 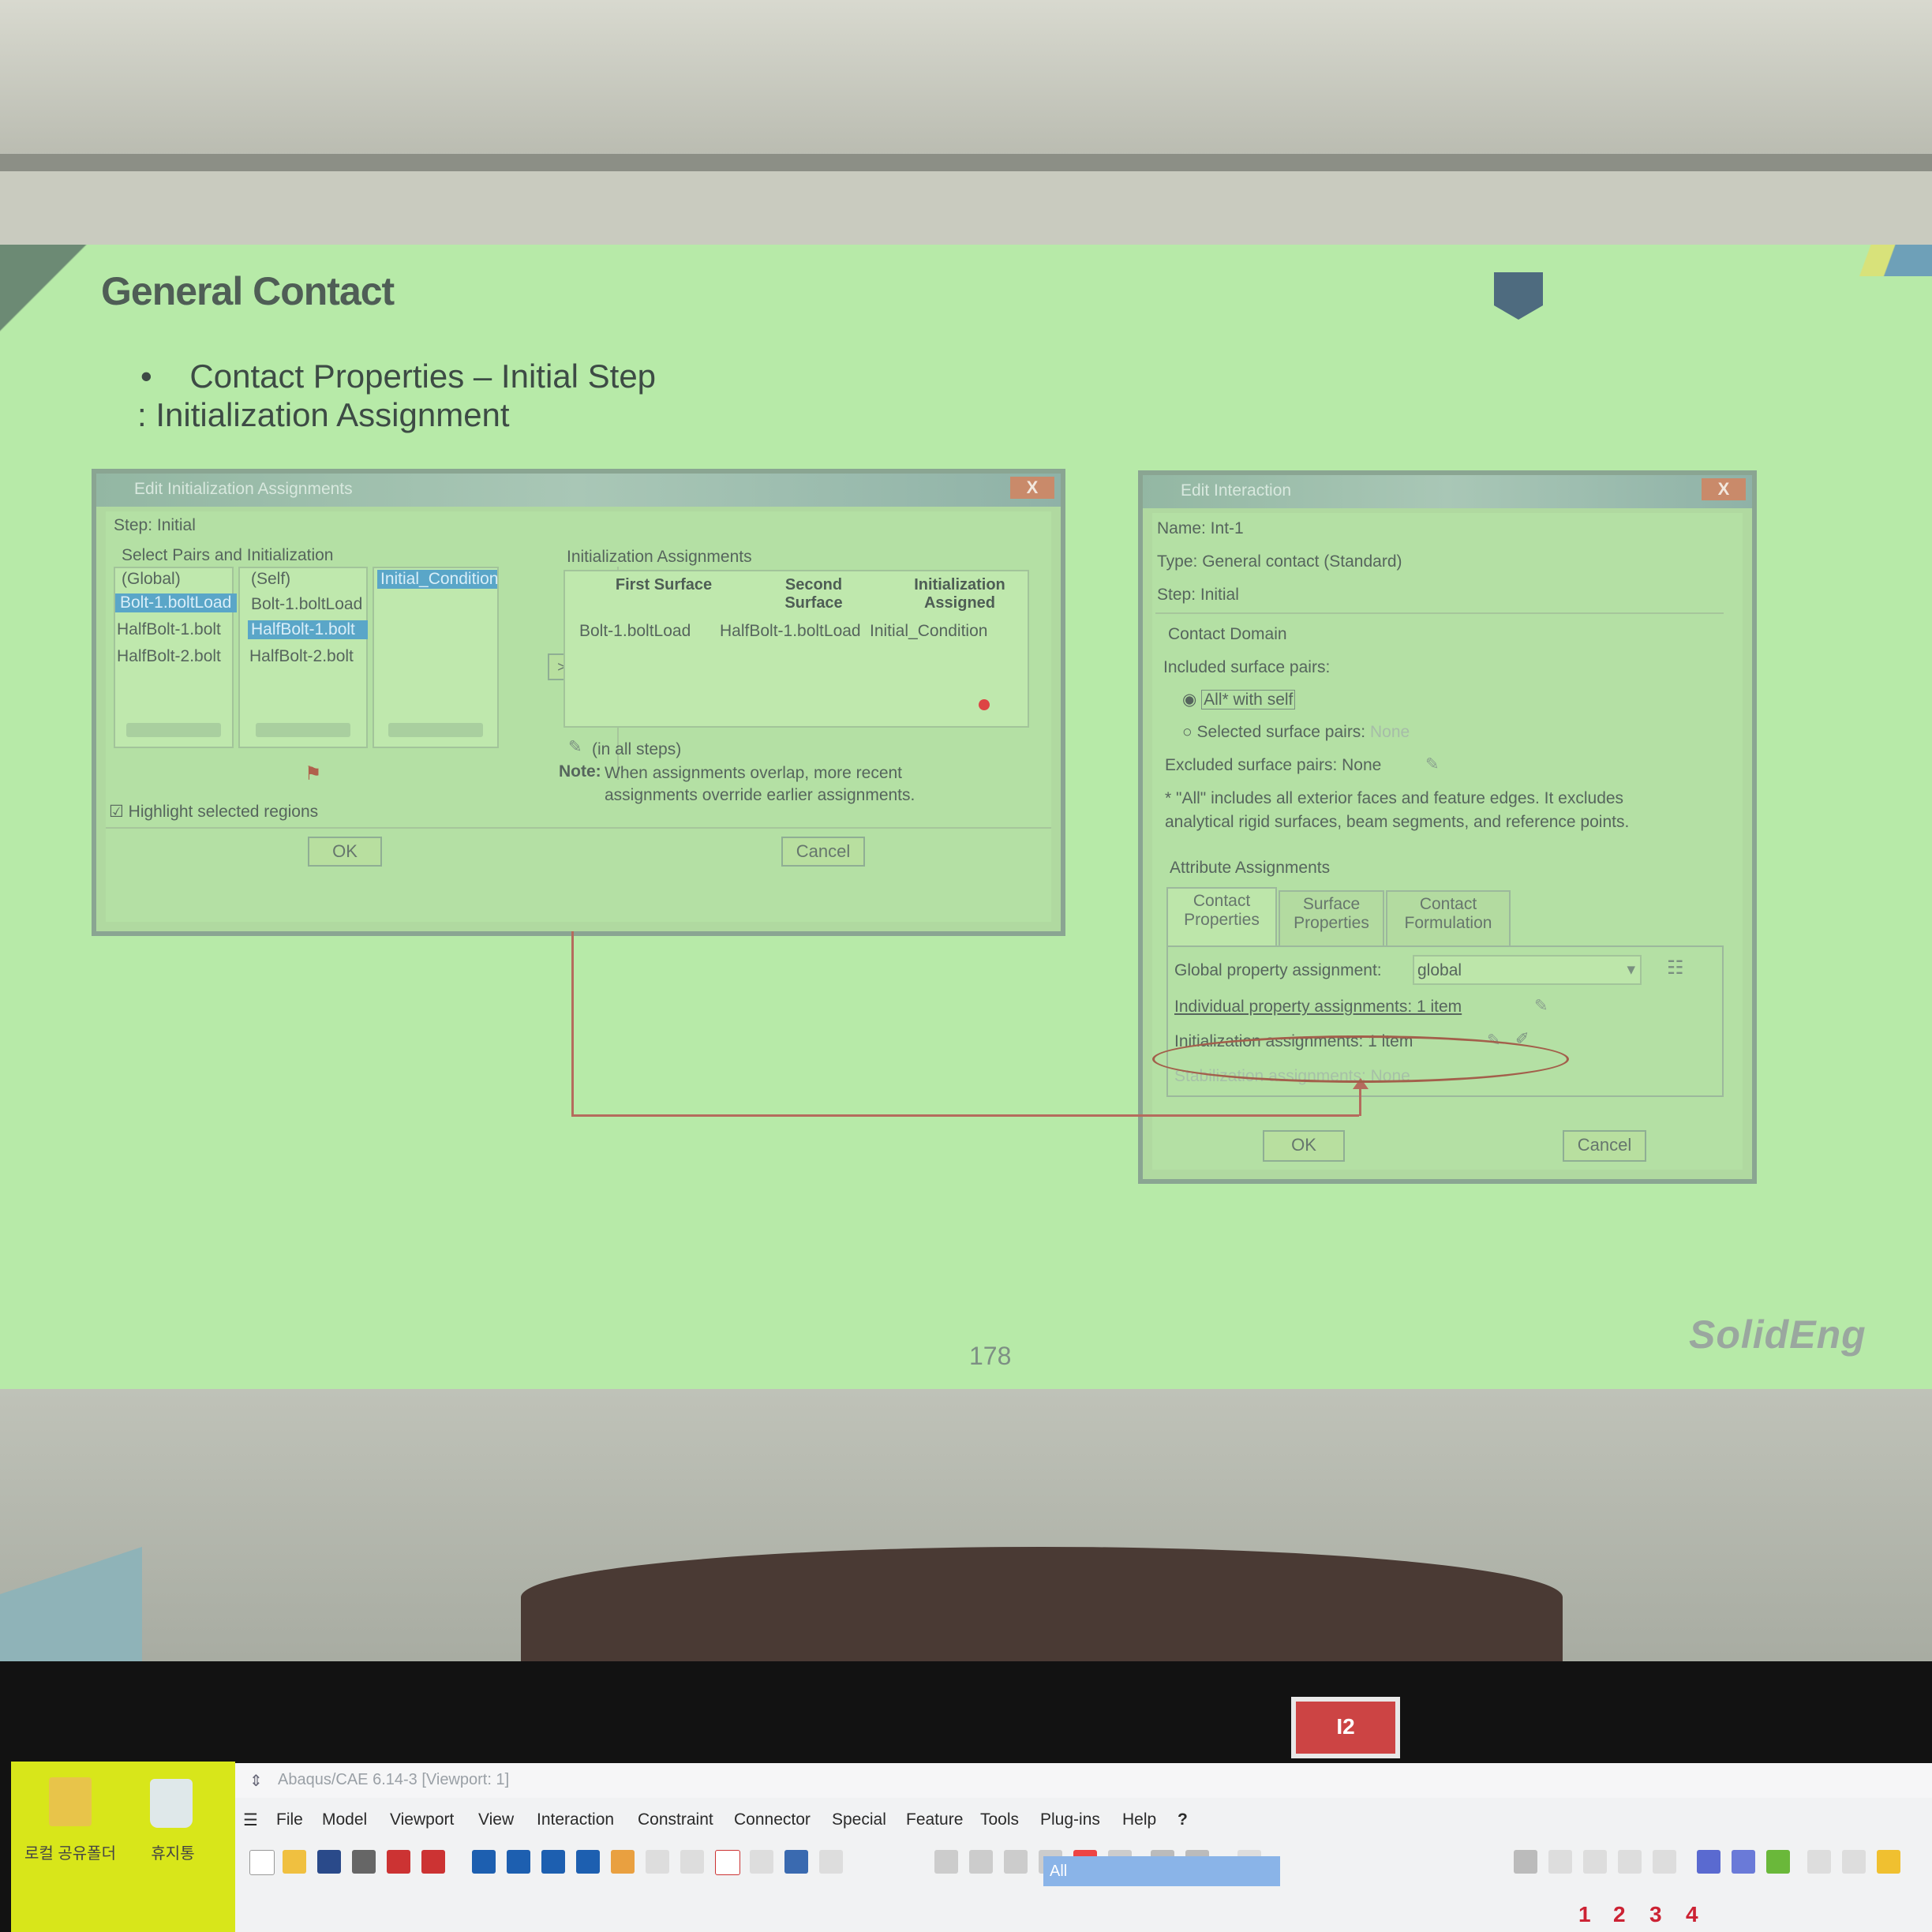 I want to click on view-2-button: 2, so click(x=1619, y=1914).